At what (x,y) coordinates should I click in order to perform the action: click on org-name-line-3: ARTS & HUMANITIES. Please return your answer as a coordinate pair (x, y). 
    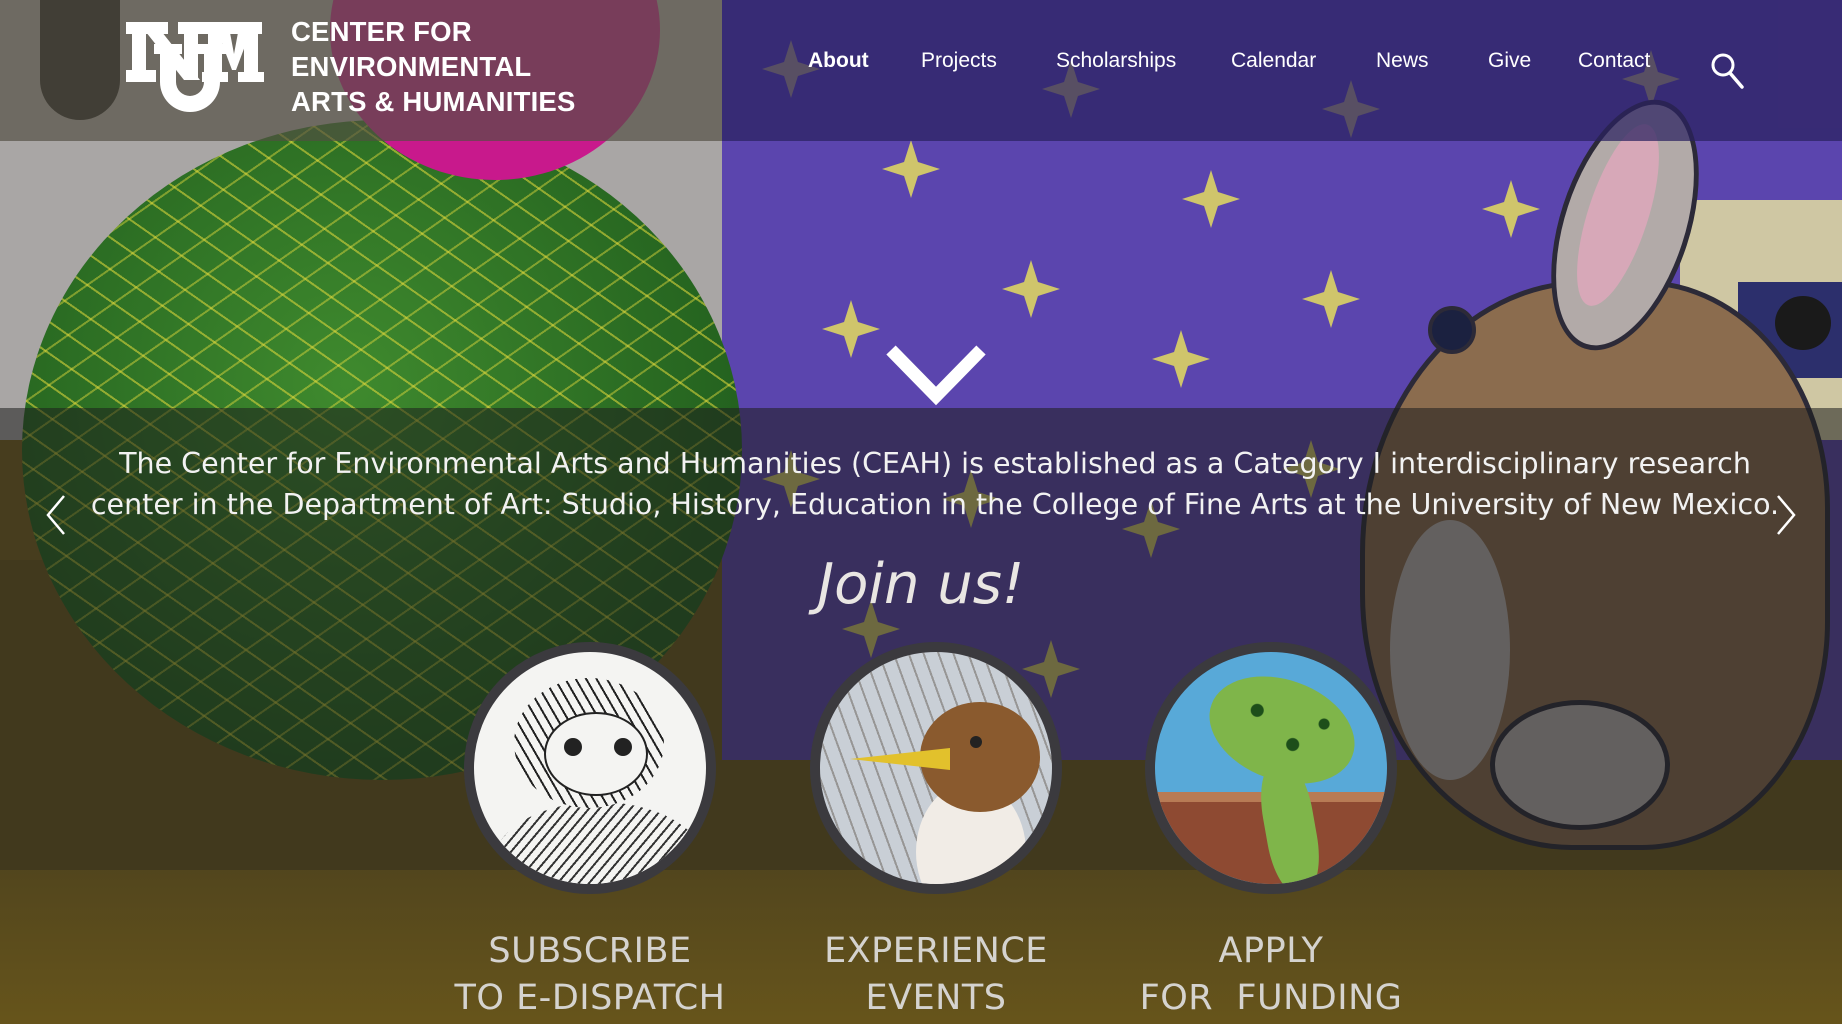
    Looking at the image, I should click on (433, 101).